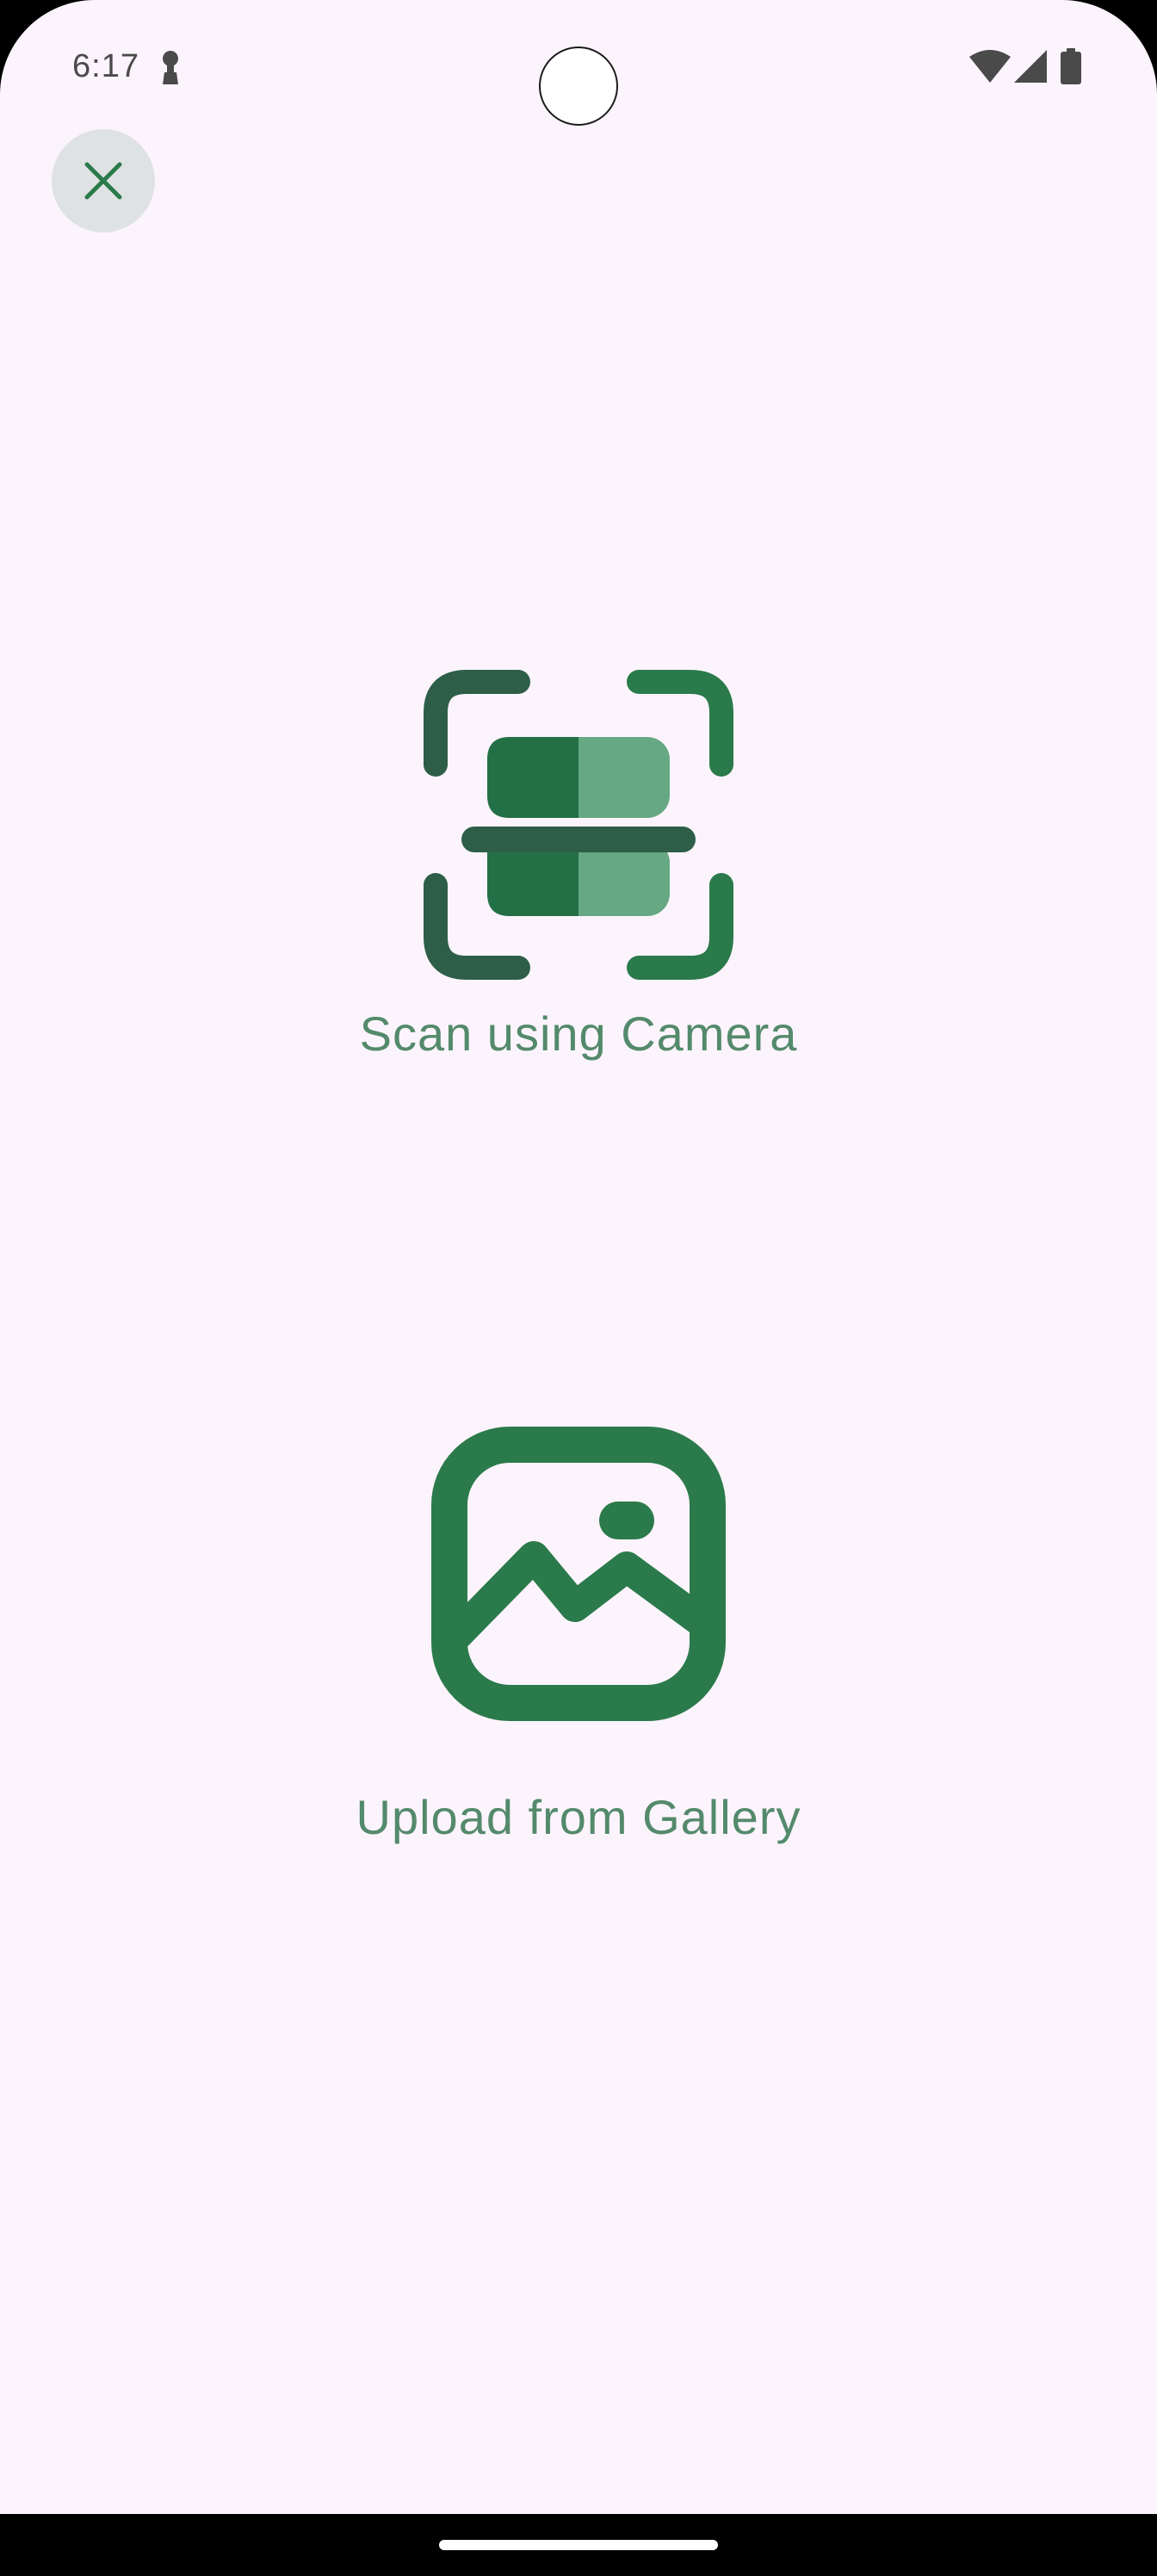  What do you see at coordinates (579, 1817) in the screenshot?
I see `upload-gallery-label: Upload from Gallery` at bounding box center [579, 1817].